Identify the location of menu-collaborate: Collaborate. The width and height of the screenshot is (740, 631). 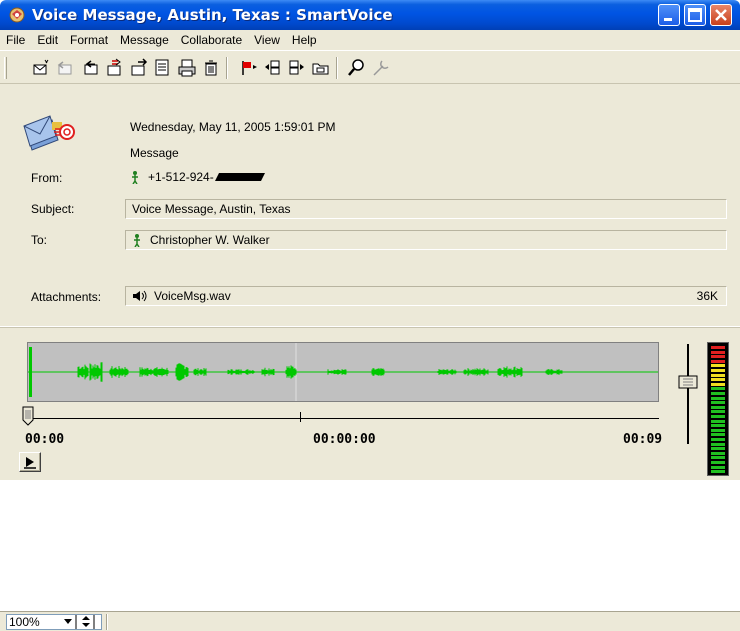
(211, 40).